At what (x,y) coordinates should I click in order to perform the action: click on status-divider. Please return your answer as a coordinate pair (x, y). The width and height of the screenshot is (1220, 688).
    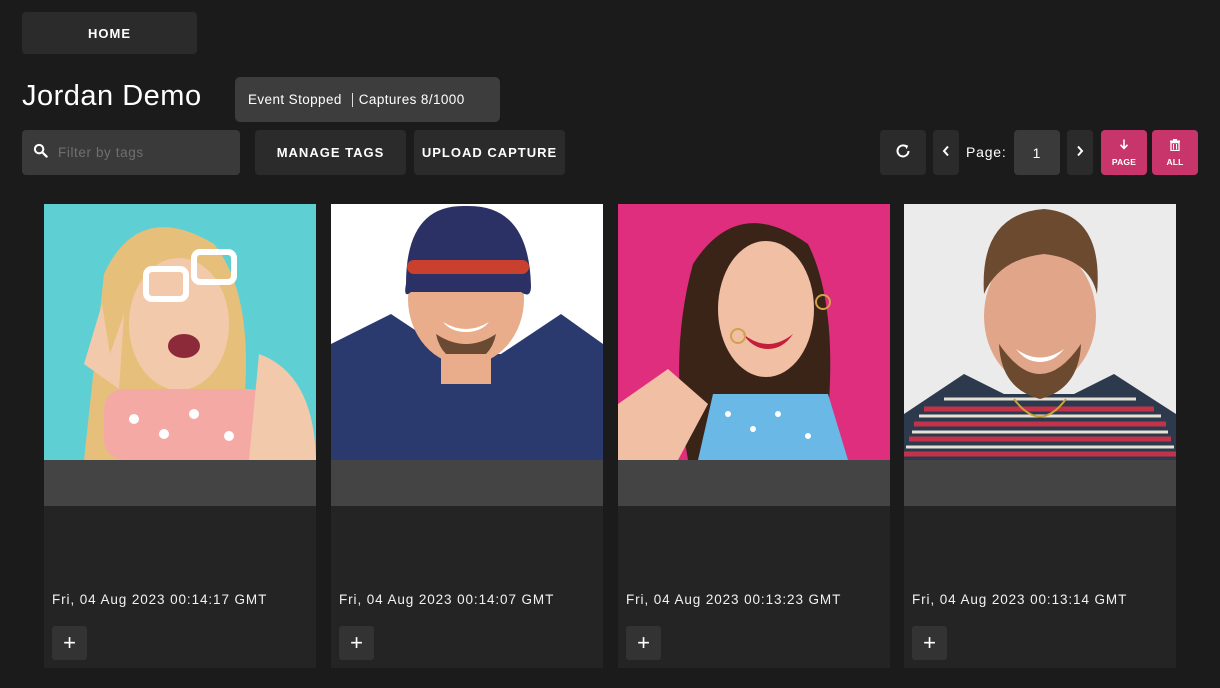
    Looking at the image, I should click on (352, 99).